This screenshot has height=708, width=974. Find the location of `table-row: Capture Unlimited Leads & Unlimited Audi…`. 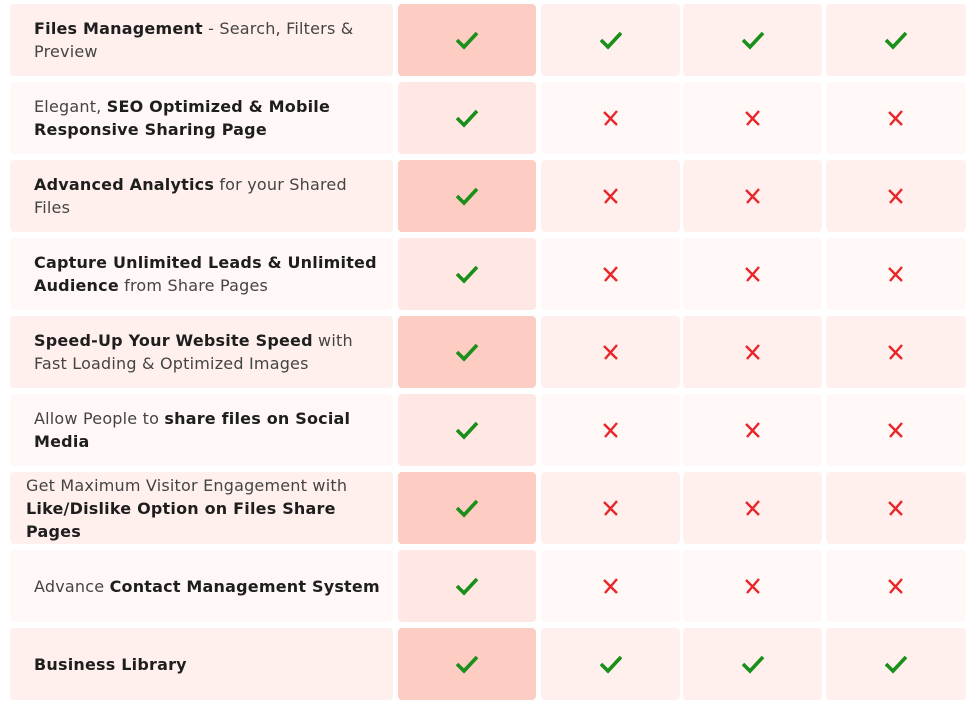

table-row: Capture Unlimited Leads & Unlimited Audi… is located at coordinates (488, 274).